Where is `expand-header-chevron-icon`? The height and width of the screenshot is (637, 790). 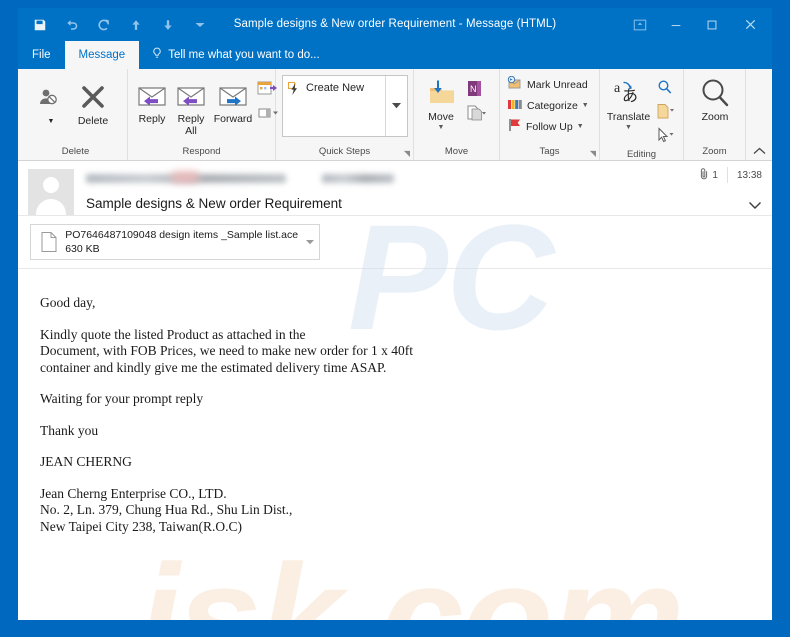
expand-header-chevron-icon is located at coordinates (755, 206).